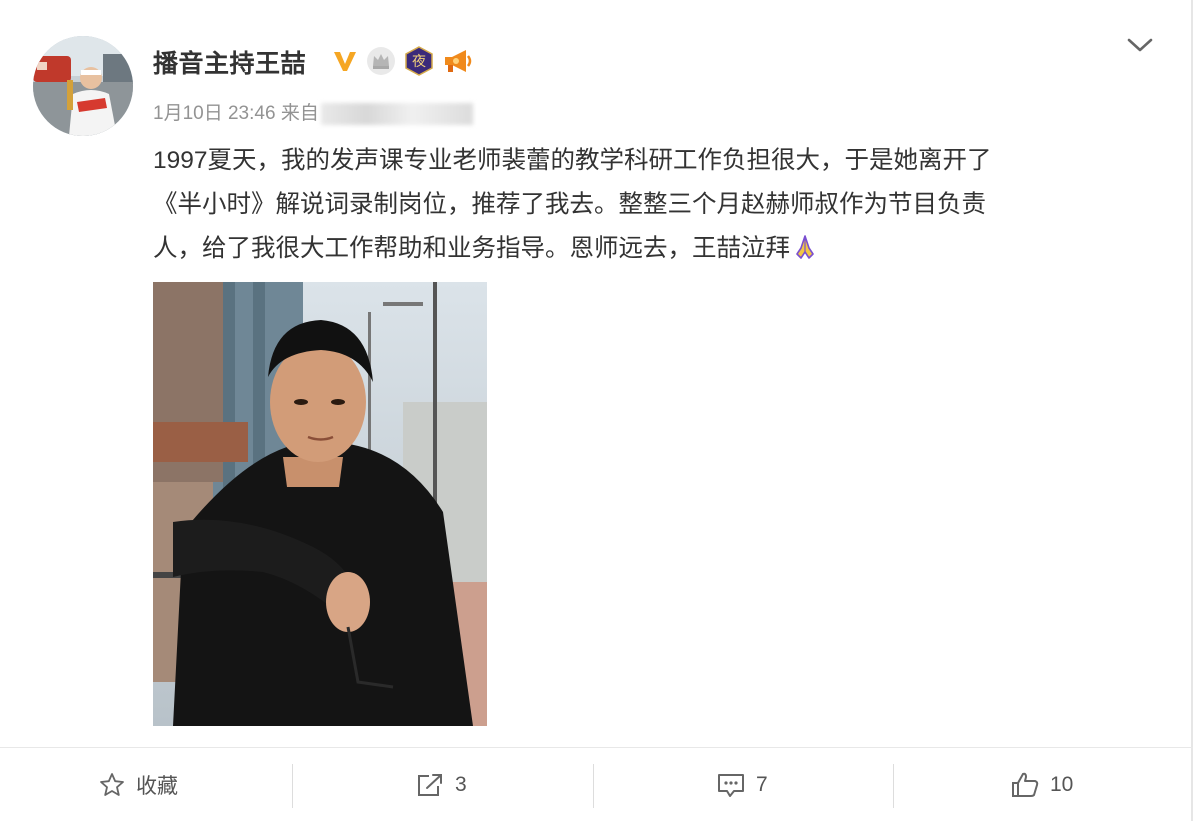 The height and width of the screenshot is (821, 1195). What do you see at coordinates (731, 785) in the screenshot?
I see `comment-icon` at bounding box center [731, 785].